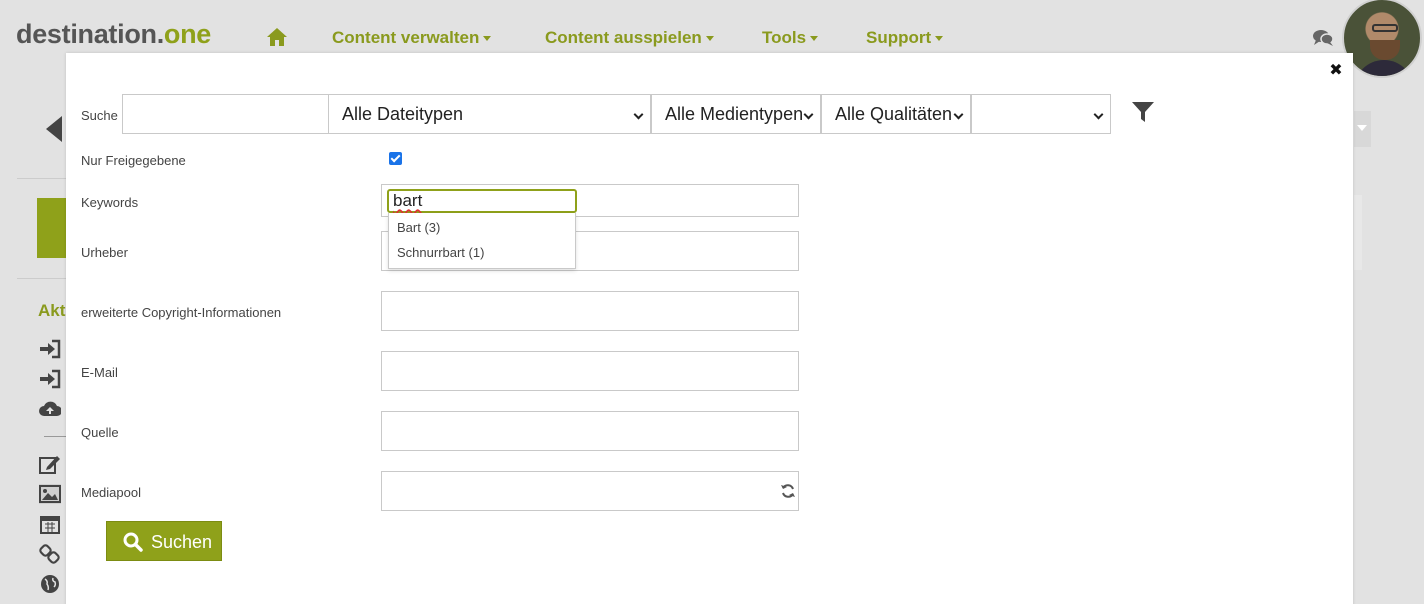 Image resolution: width=1424 pixels, height=604 pixels. I want to click on copyright-input, so click(590, 311).